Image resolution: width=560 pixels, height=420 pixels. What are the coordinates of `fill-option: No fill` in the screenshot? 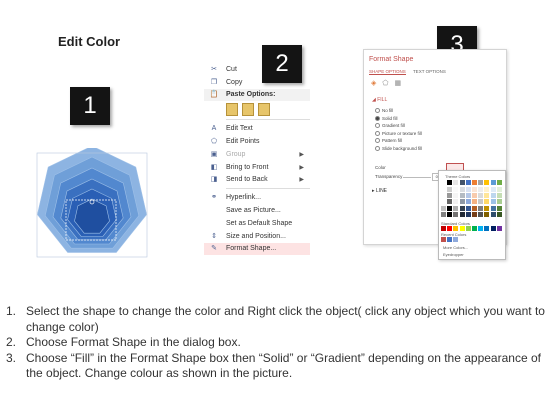 It's located at (384, 110).